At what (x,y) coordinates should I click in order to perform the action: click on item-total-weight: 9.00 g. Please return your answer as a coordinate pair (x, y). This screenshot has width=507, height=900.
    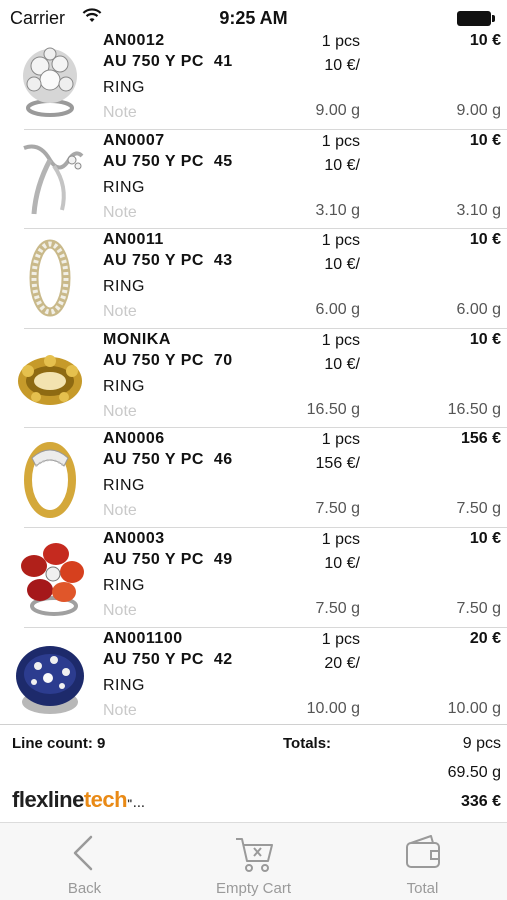
    Looking at the image, I should click on (478, 110).